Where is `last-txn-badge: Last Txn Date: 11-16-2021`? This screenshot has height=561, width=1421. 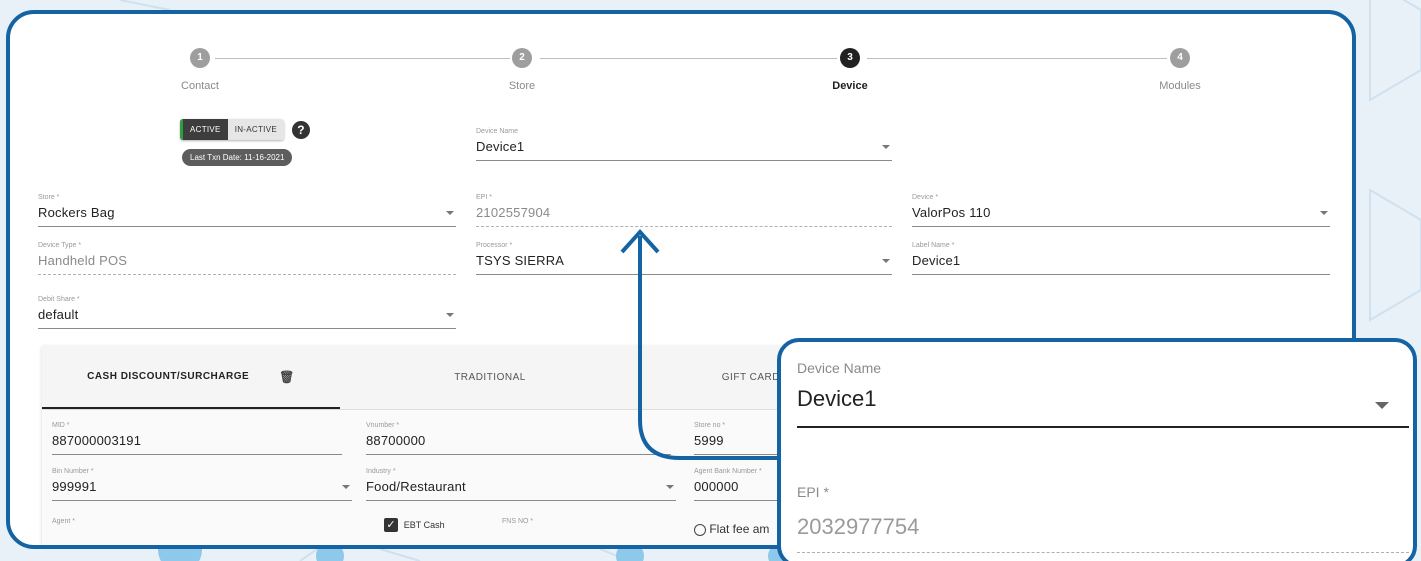 last-txn-badge: Last Txn Date: 11-16-2021 is located at coordinates (237, 157).